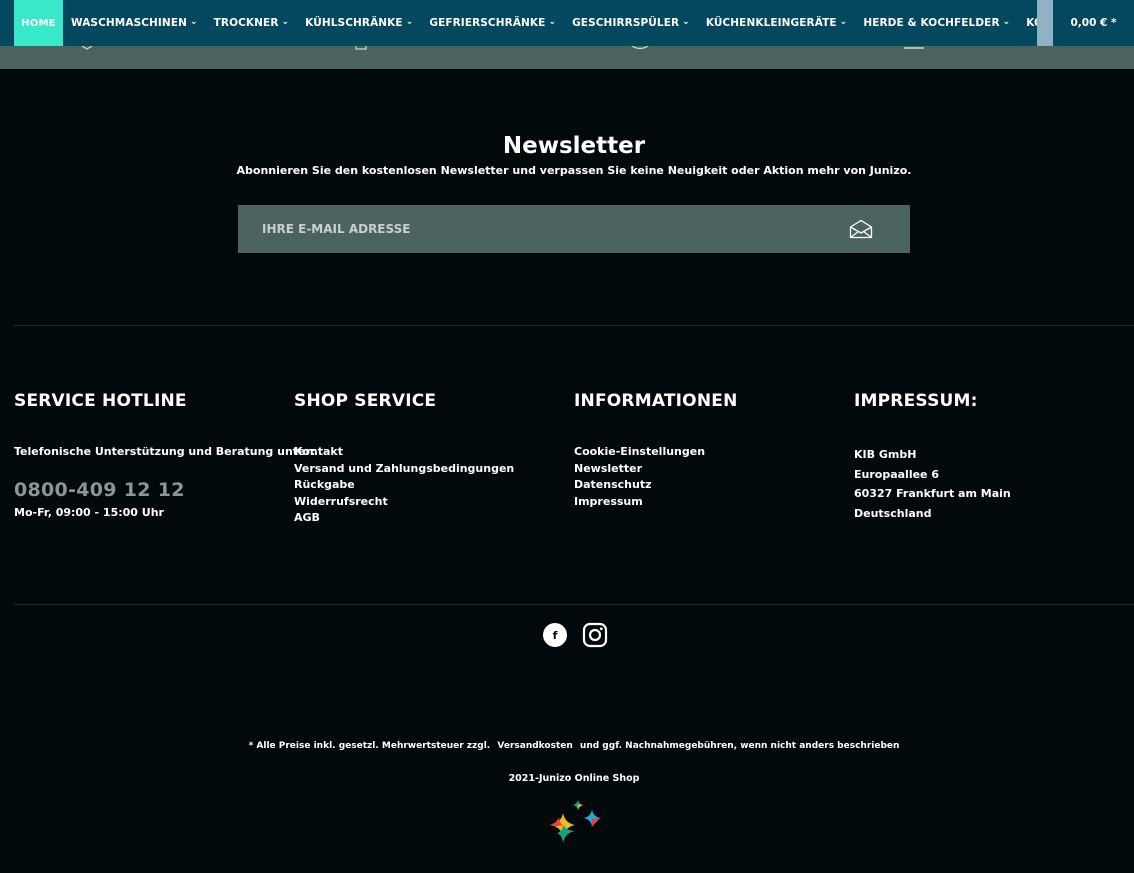 The image size is (1134, 873). Describe the element at coordinates (608, 468) in the screenshot. I see `footer-link-newsletter: Newsletter` at that location.